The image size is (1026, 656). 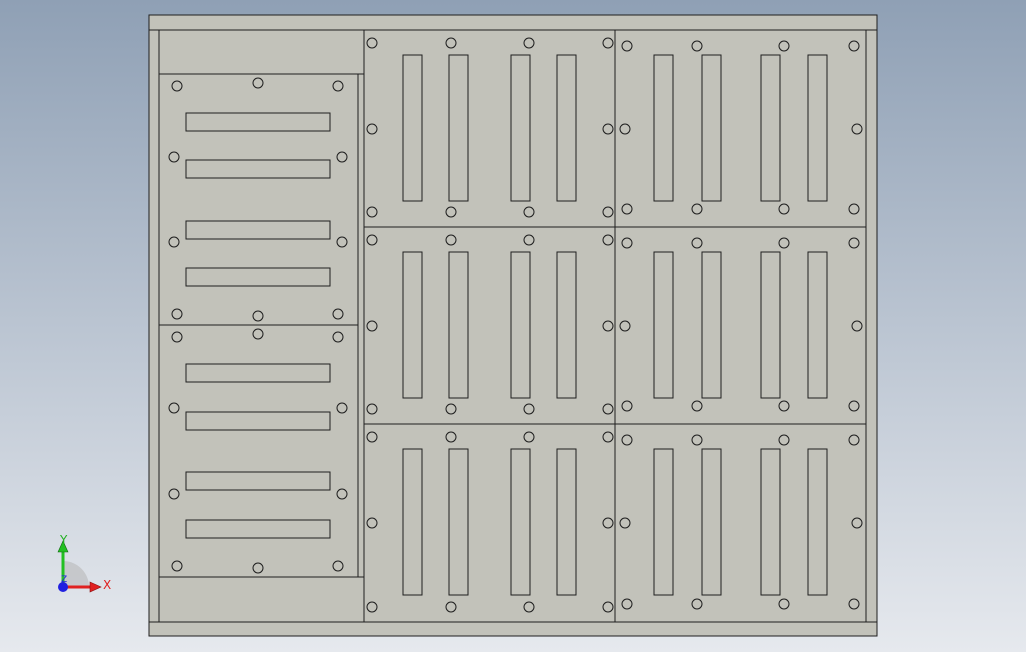 I want to click on top-rail, so click(x=513, y=22).